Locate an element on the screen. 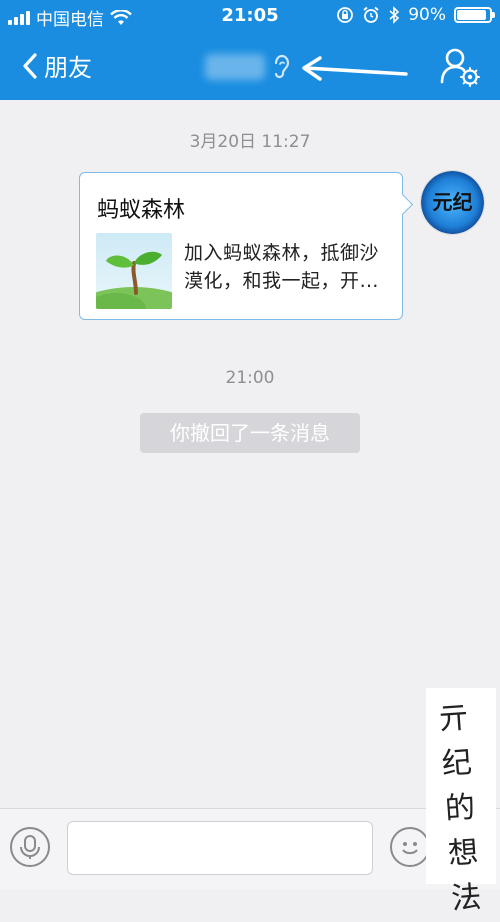  blurred-contact-name is located at coordinates (235, 67).